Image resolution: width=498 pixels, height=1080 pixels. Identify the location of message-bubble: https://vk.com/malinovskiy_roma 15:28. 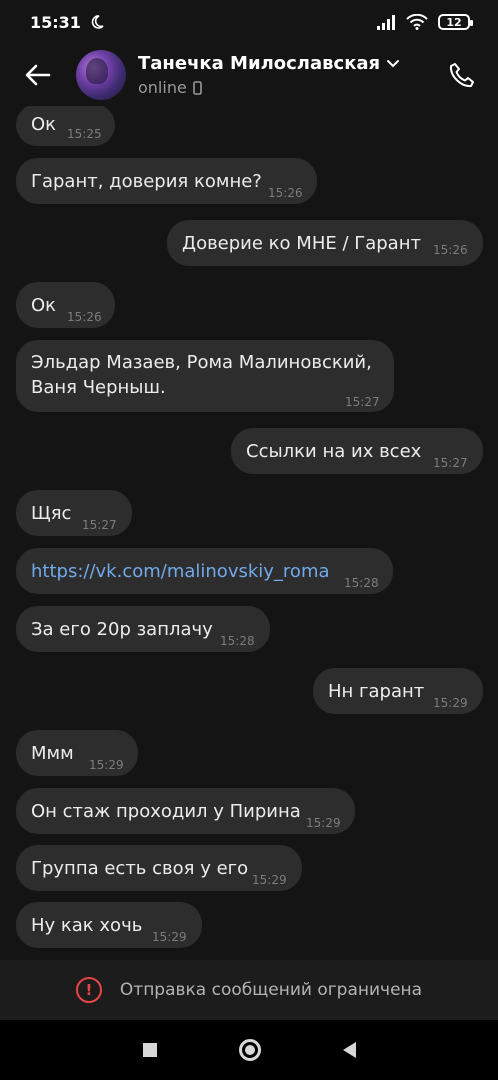
(204, 571).